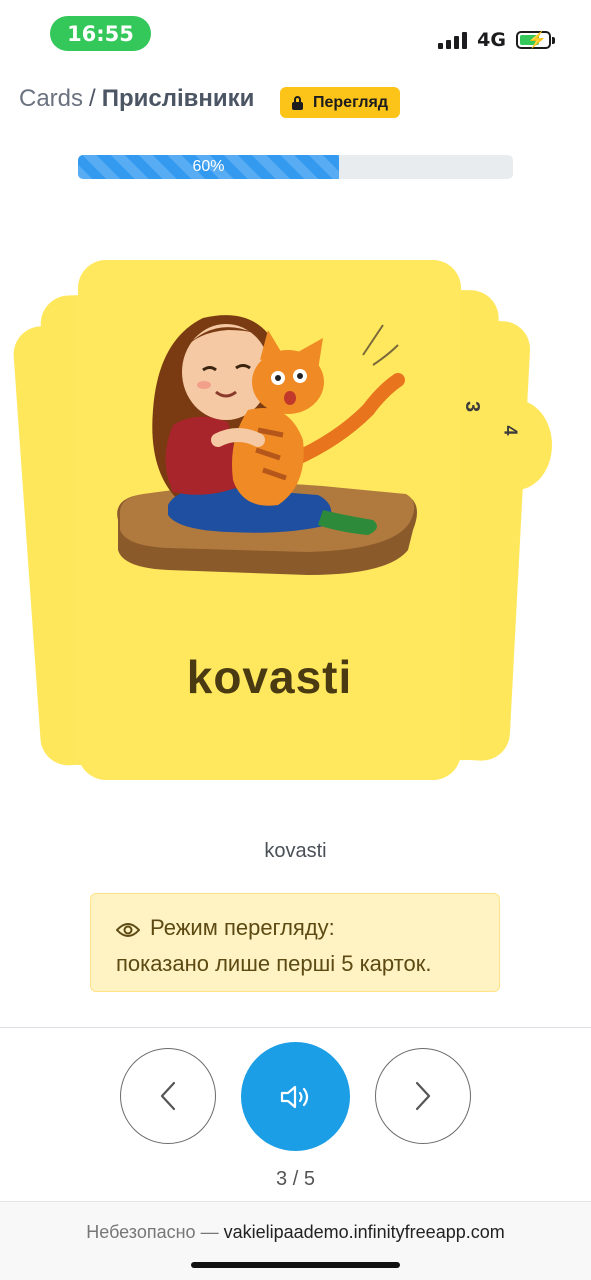 Image resolution: width=591 pixels, height=1280 pixels. What do you see at coordinates (295, 1027) in the screenshot?
I see `divider` at bounding box center [295, 1027].